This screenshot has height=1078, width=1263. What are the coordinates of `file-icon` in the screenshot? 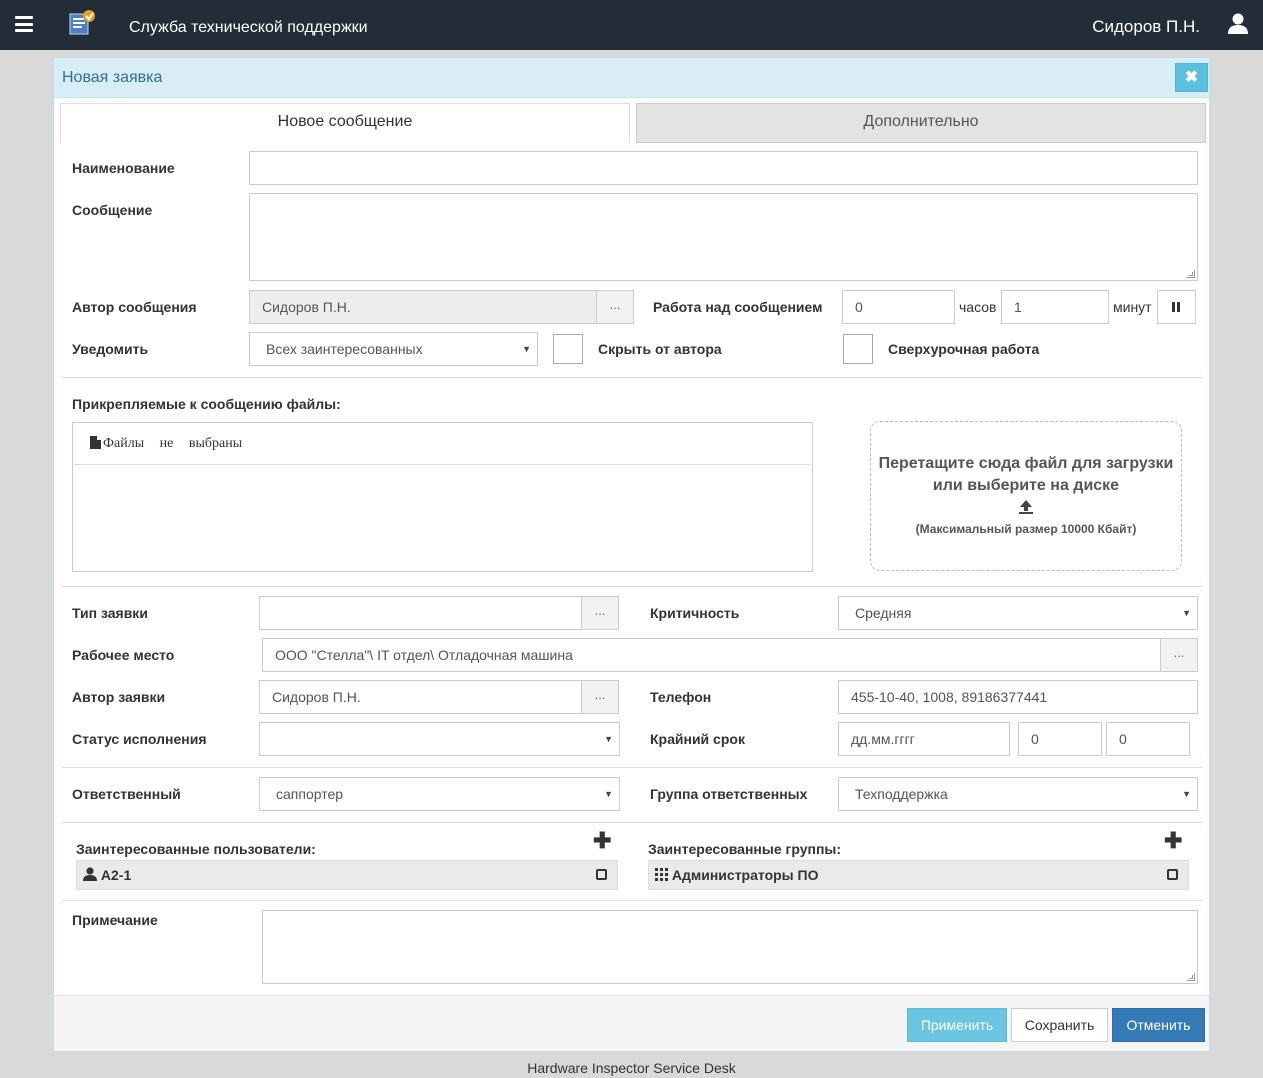 It's located at (95, 442).